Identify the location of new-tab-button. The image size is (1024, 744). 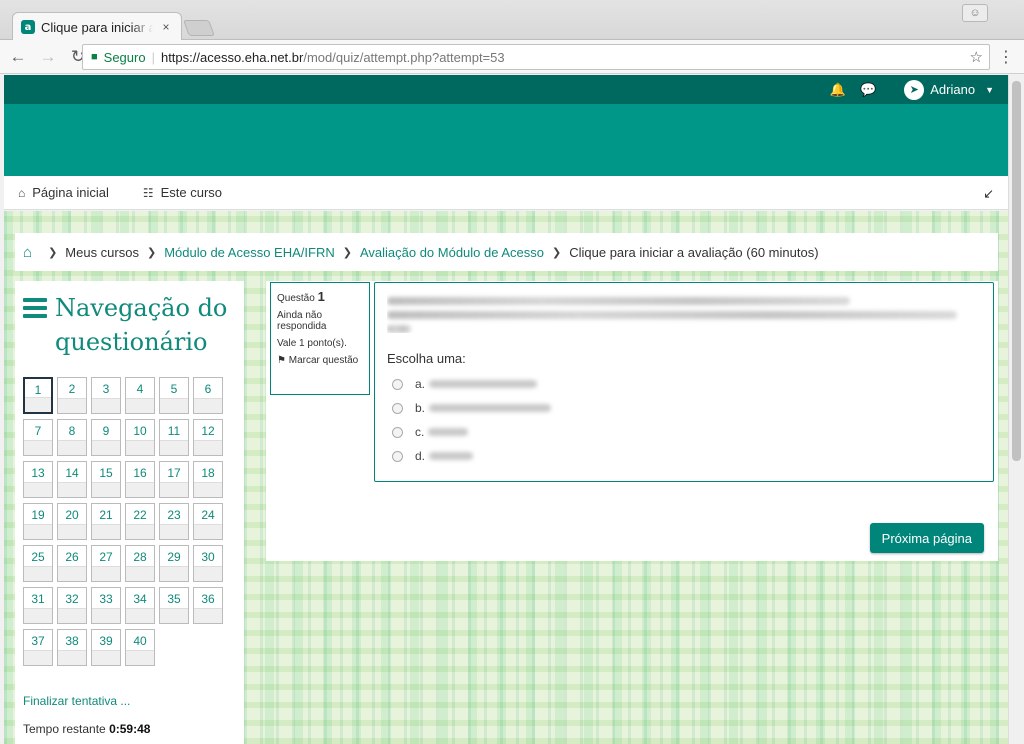
(199, 28).